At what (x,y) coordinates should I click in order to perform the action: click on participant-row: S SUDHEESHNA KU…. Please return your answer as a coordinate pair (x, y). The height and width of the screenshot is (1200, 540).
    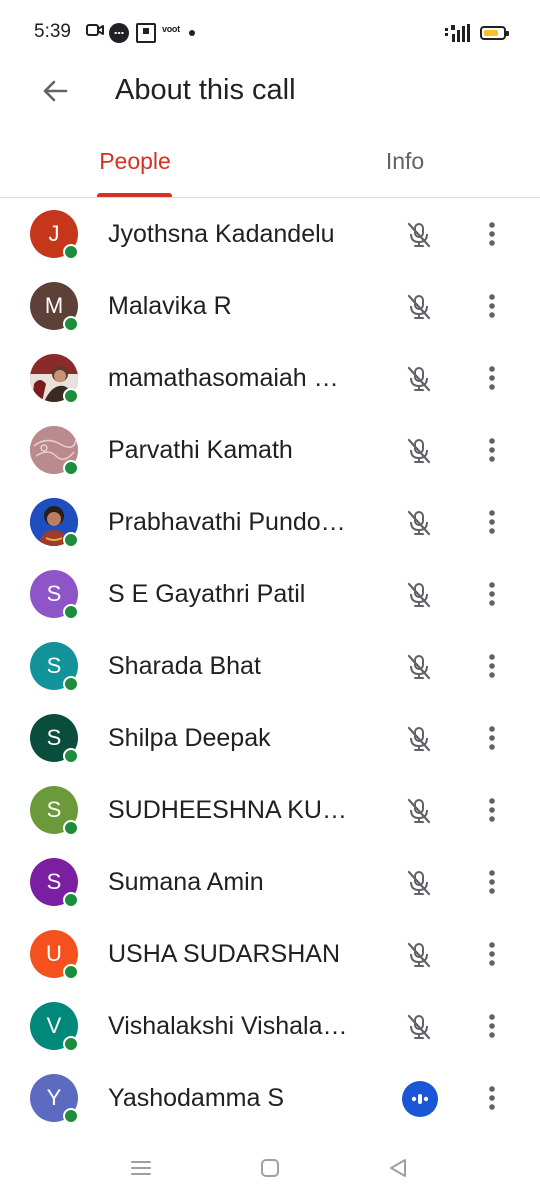
    Looking at the image, I should click on (270, 810).